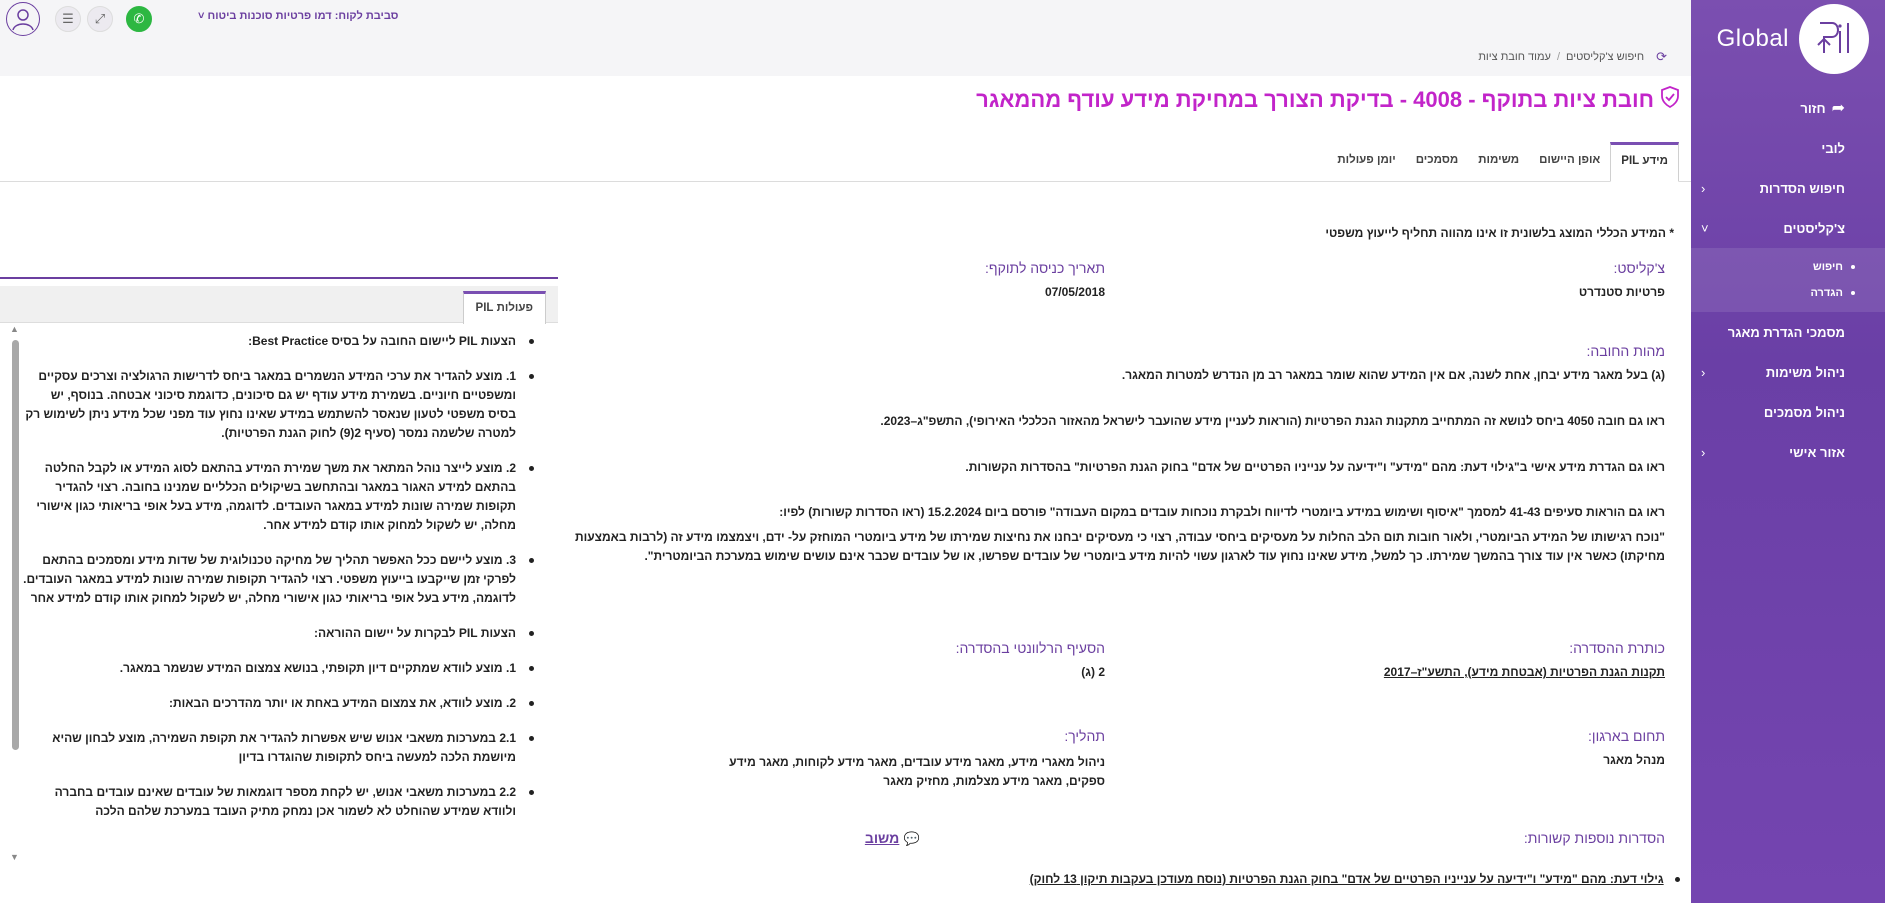  I want to click on sidebar-item-lobby: לובי, so click(1788, 148).